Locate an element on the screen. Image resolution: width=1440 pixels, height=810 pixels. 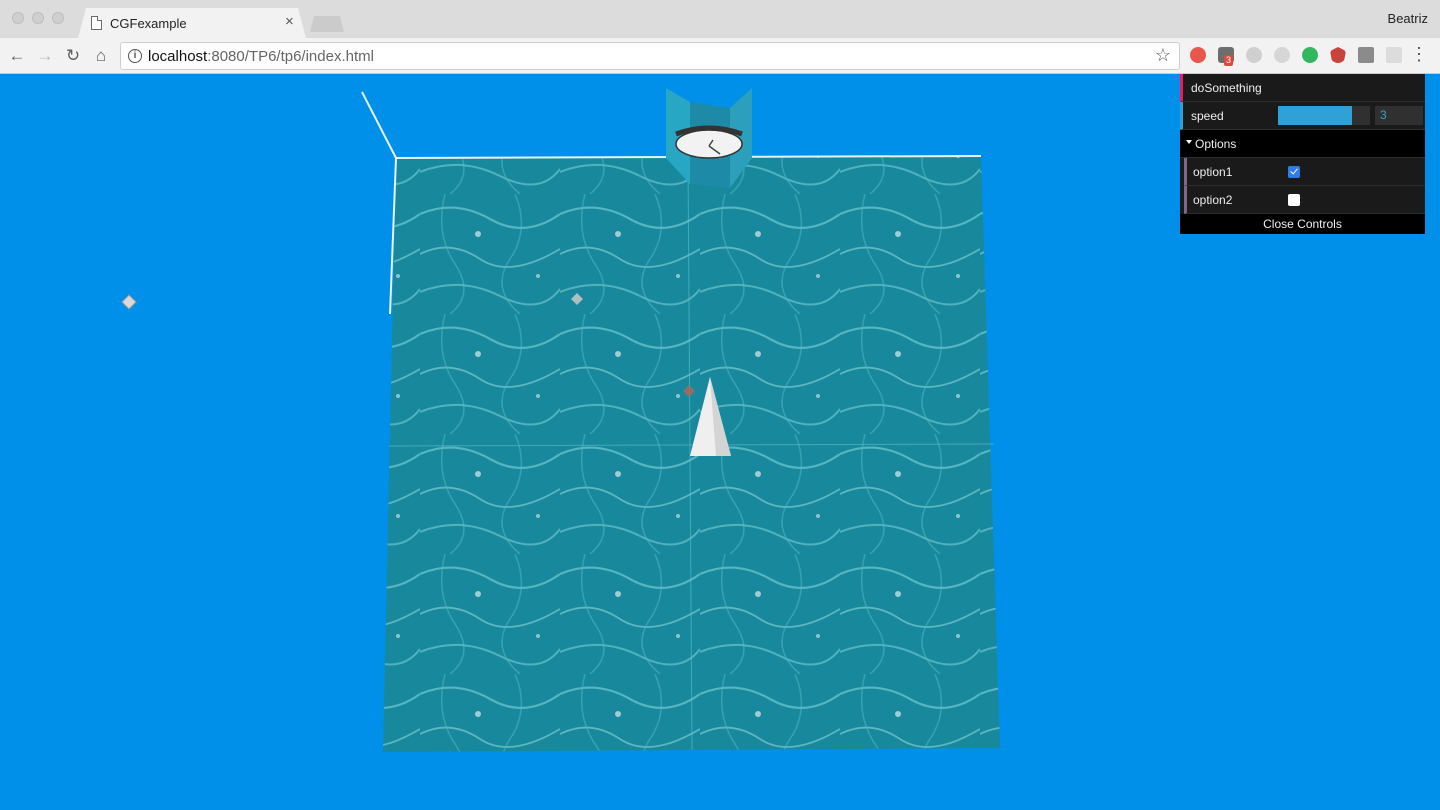
extension-green-icon is located at coordinates (1310, 55).